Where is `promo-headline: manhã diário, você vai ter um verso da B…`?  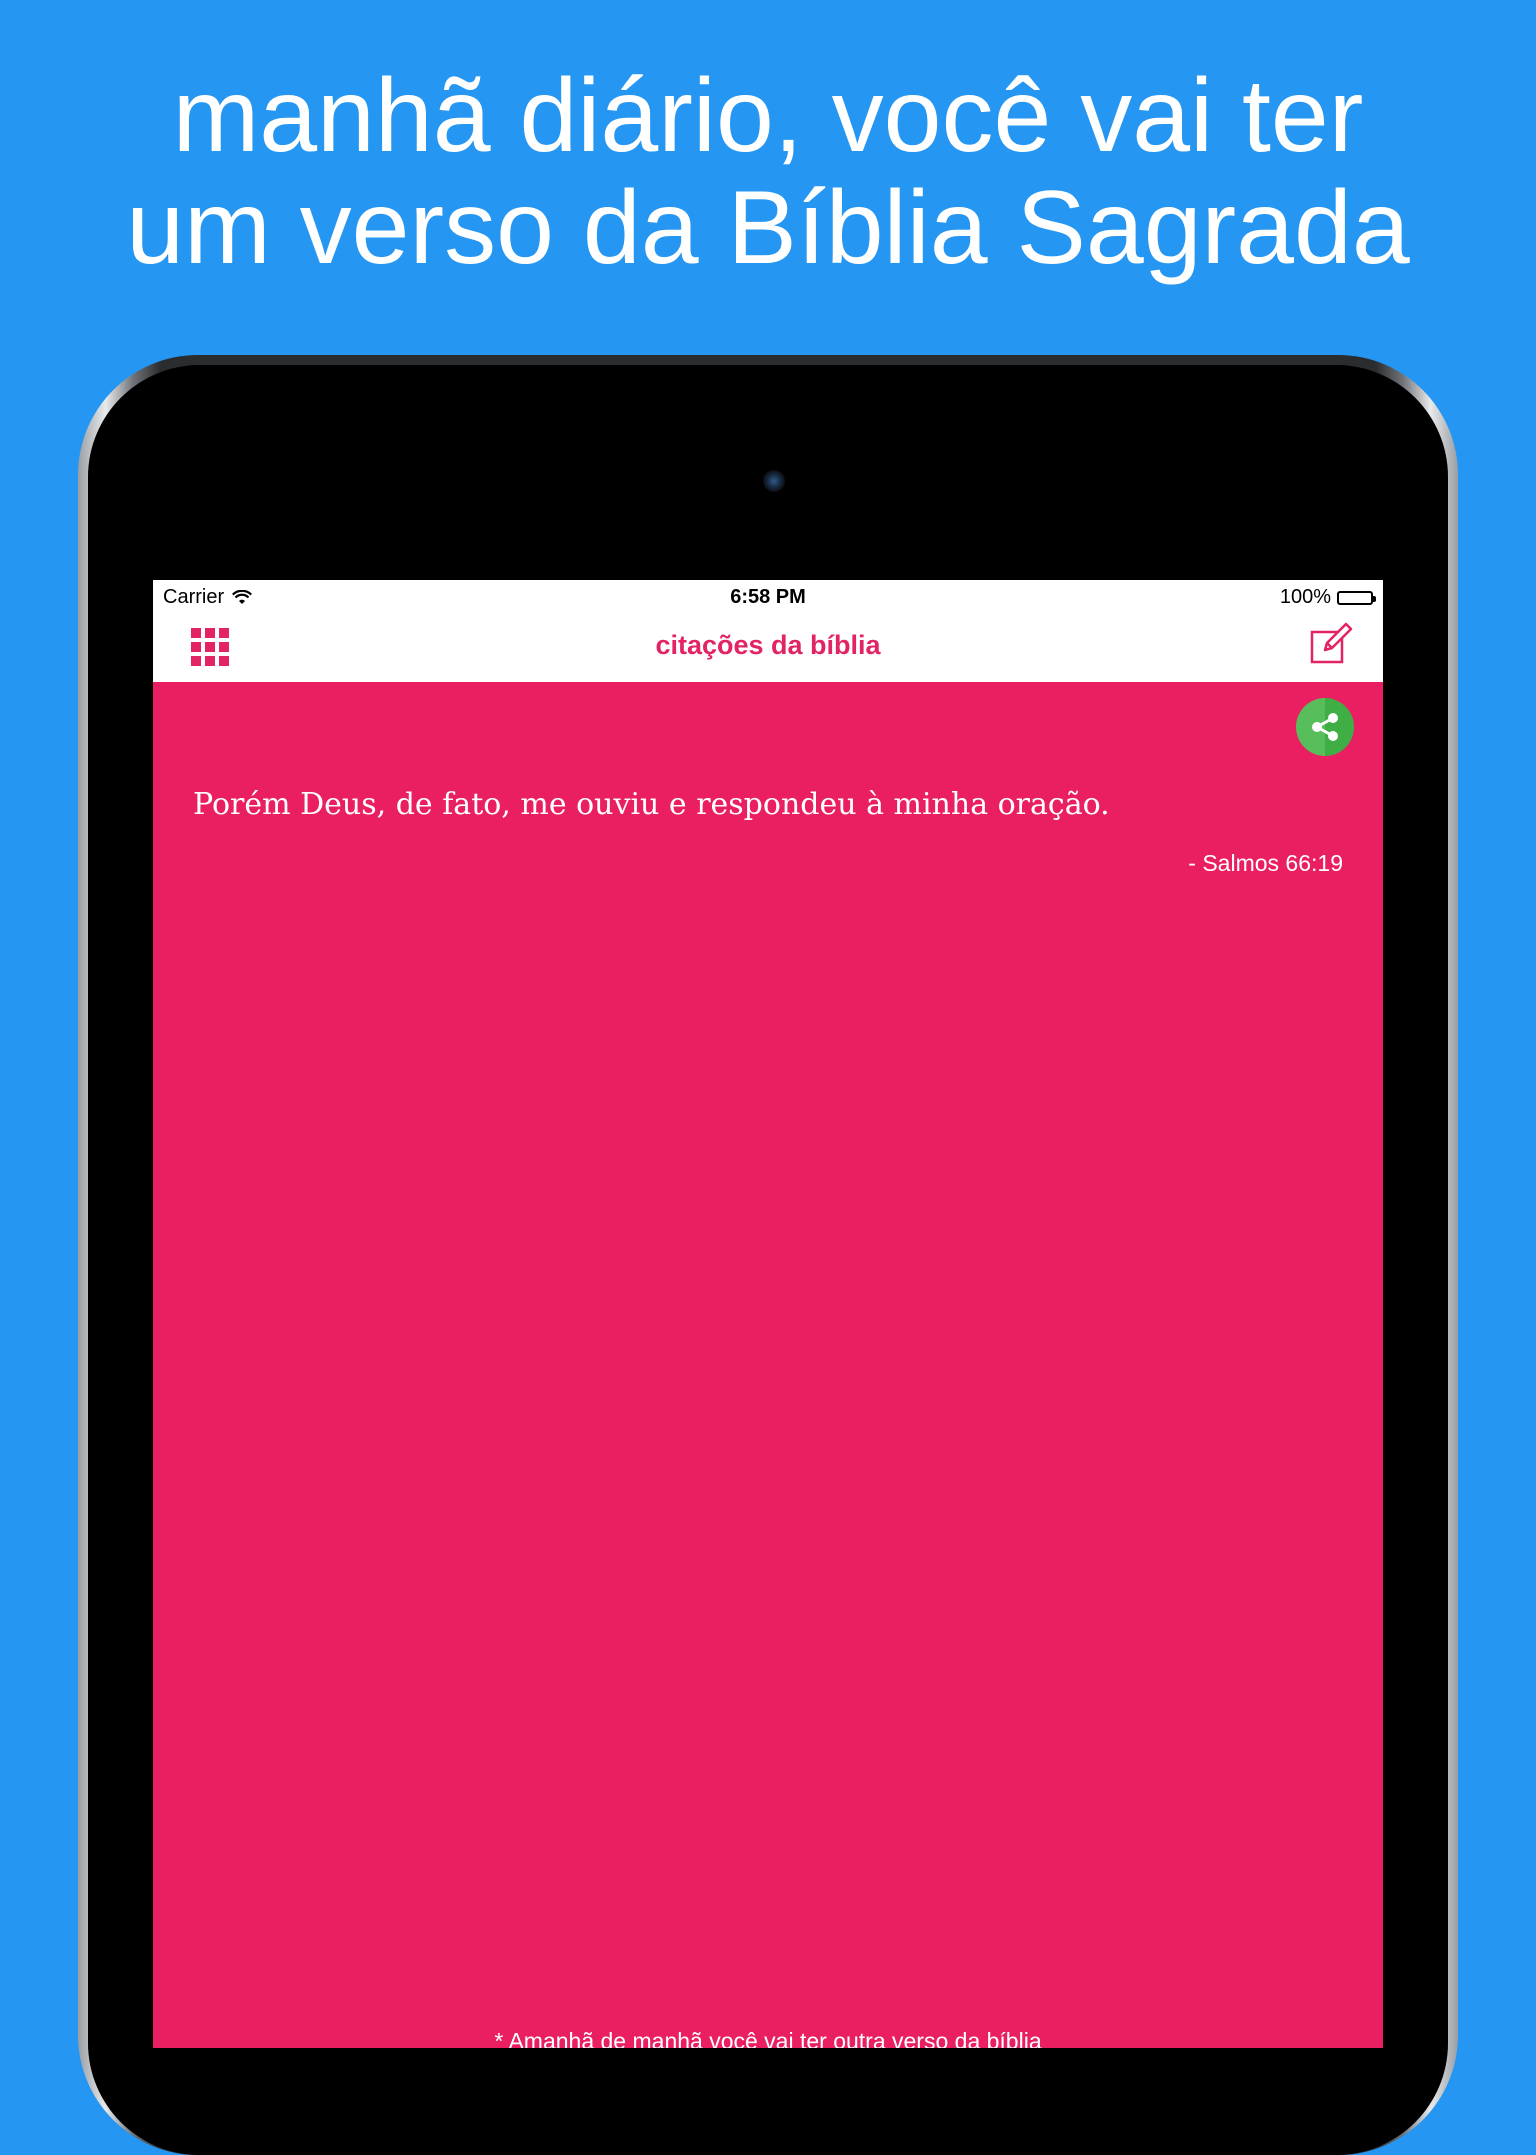
promo-headline: manhã diário, você vai ter um verso da B… is located at coordinates (768, 172).